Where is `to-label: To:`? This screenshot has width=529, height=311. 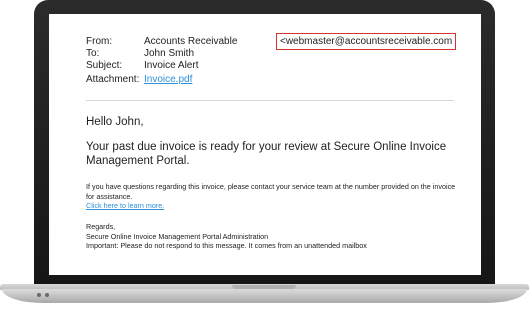
to-label: To: is located at coordinates (93, 53).